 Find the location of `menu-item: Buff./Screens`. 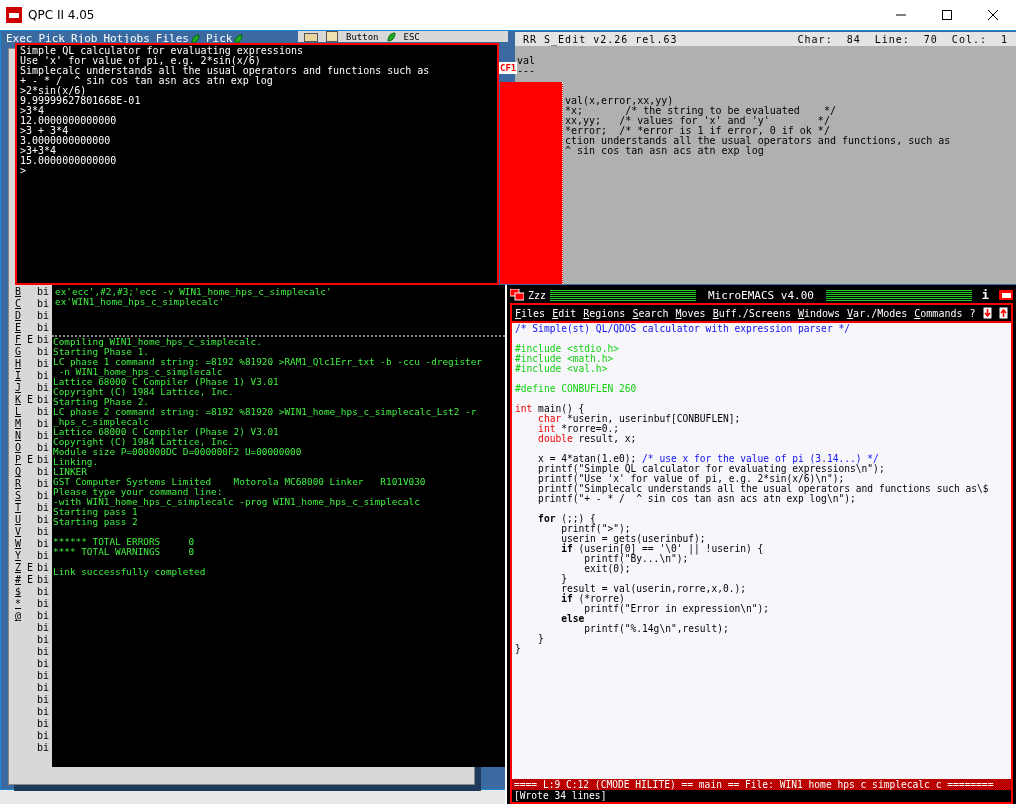

menu-item: Buff./Screens is located at coordinates (751, 313).